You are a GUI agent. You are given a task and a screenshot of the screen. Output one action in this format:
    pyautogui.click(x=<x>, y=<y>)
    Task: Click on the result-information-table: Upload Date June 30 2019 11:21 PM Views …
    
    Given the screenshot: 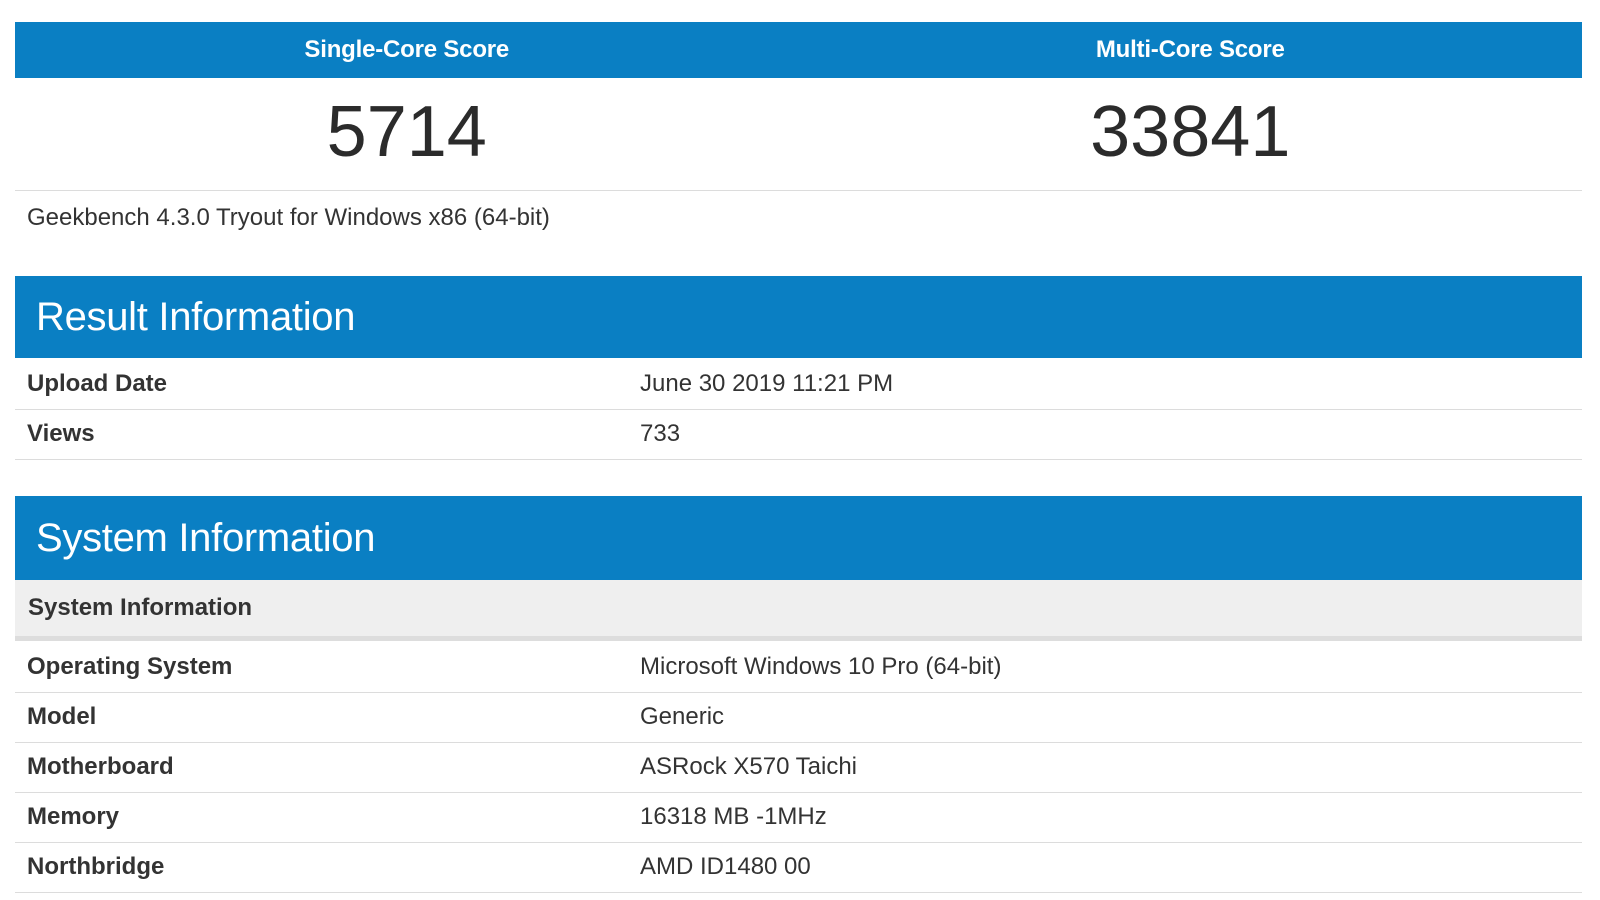 What is the action you would take?
    pyautogui.click(x=798, y=409)
    